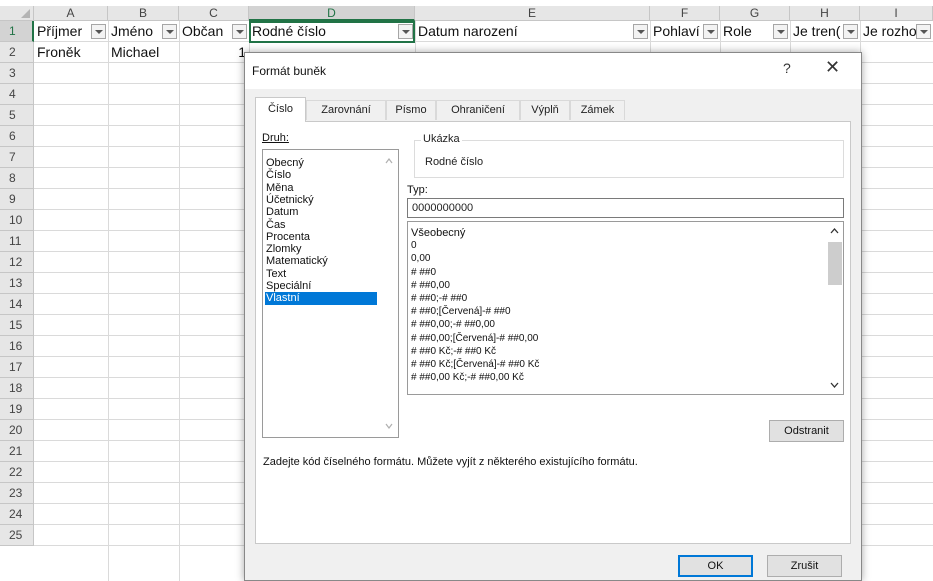 This screenshot has width=933, height=581. Describe the element at coordinates (625, 208) in the screenshot. I see `type-input: 0000000000` at that location.